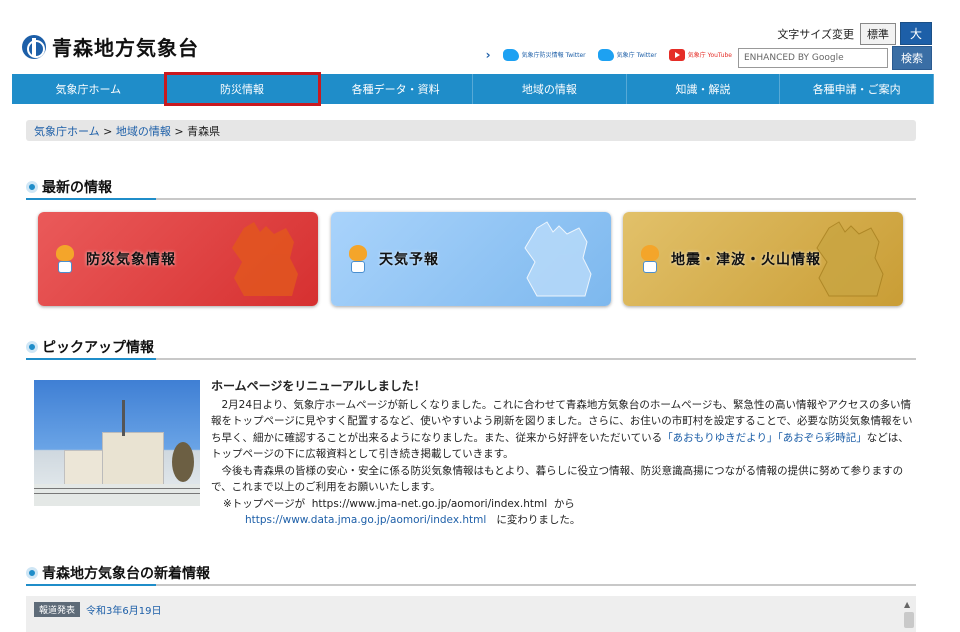 The image size is (960, 632). I want to click on search-input: ENHANCED BY Google, so click(813, 58).